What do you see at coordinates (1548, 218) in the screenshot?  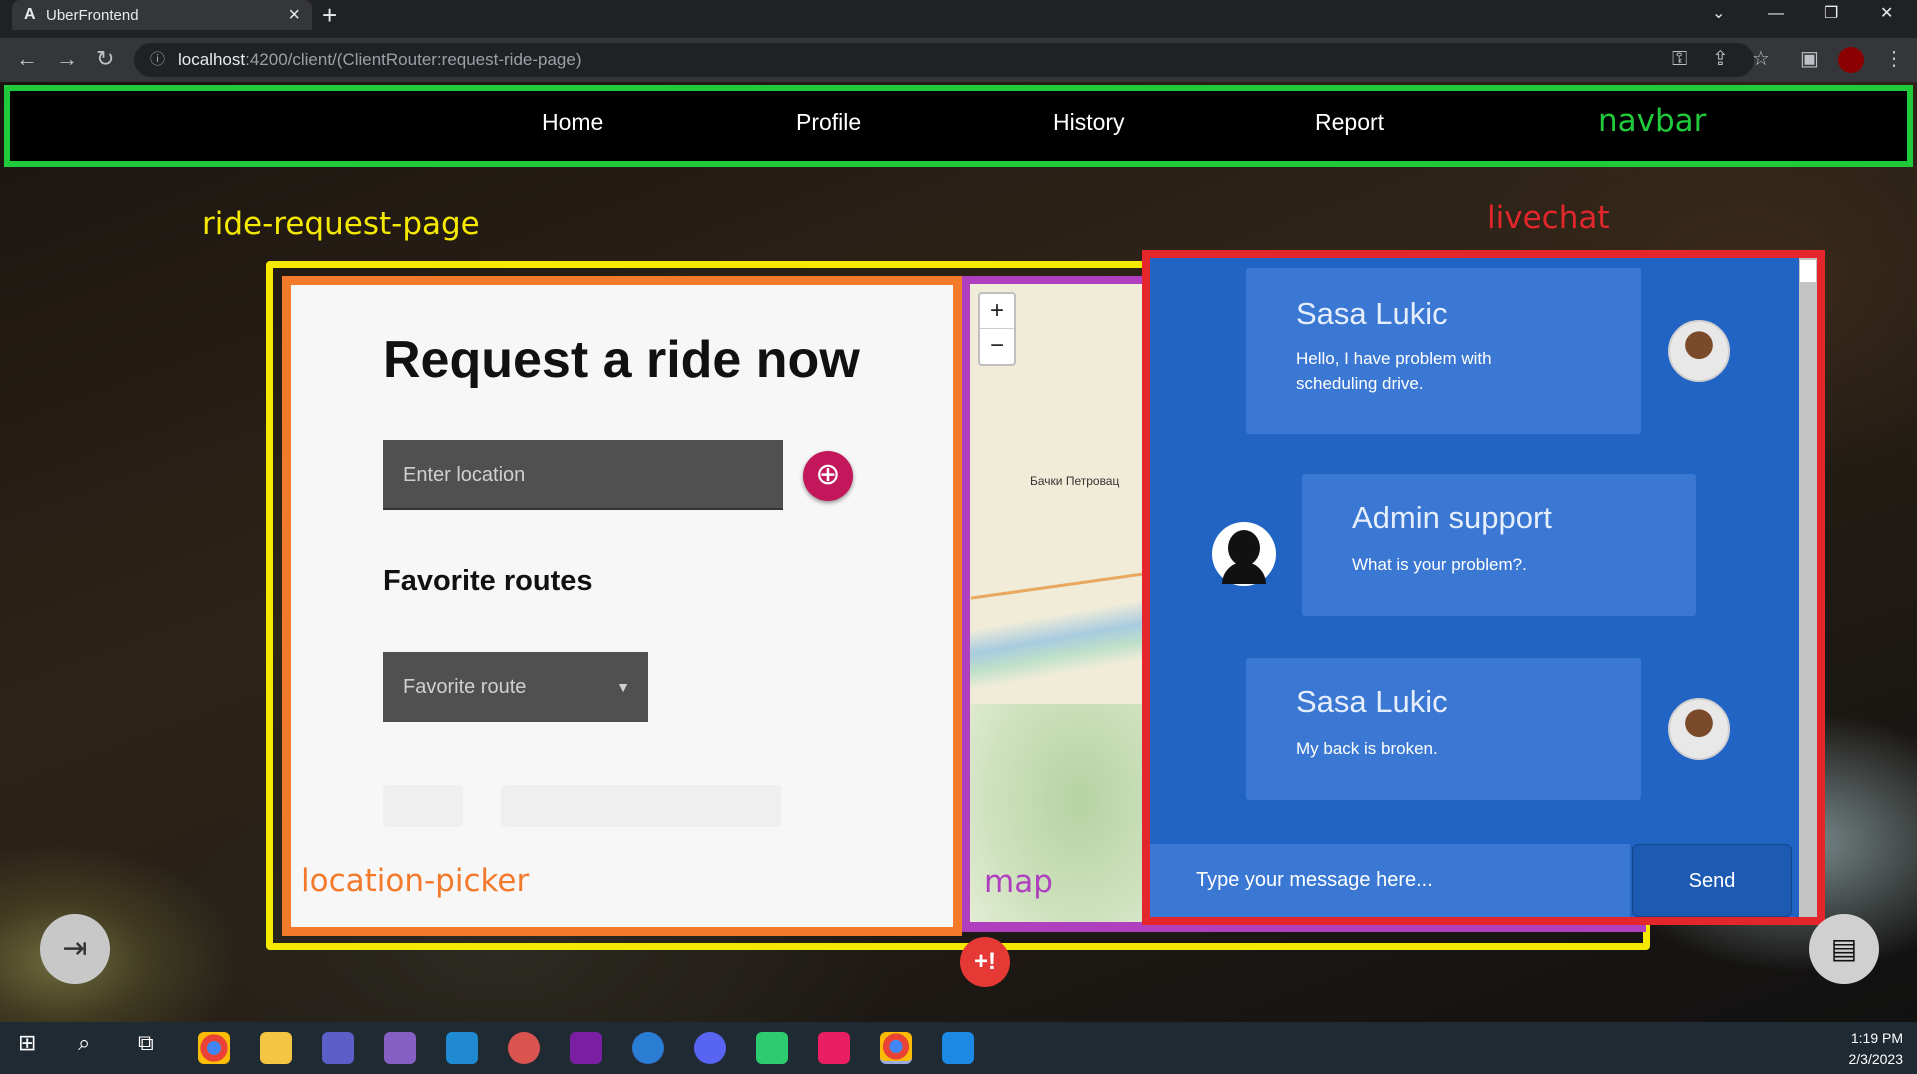 I see `annotation-livechat: livechat` at bounding box center [1548, 218].